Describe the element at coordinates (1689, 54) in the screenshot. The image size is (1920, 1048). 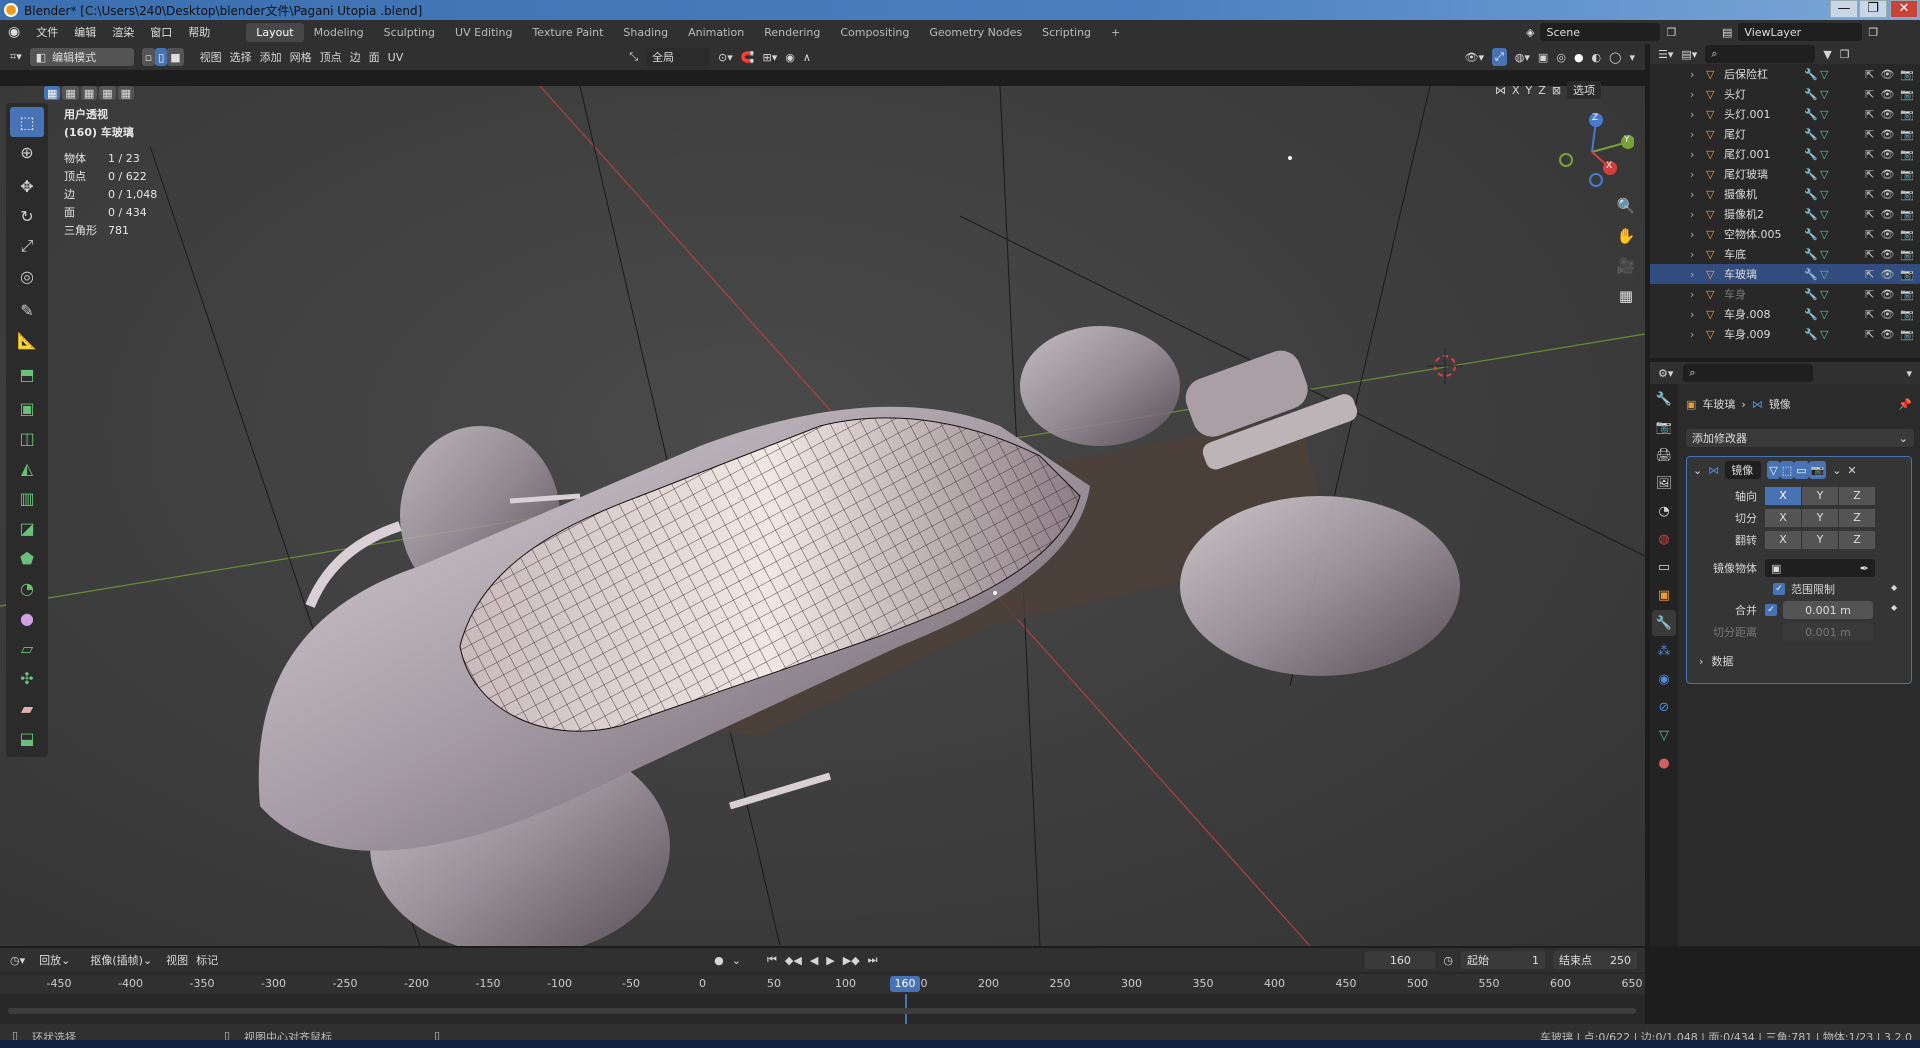
I see `display-mode-icon: ▤▾` at that location.